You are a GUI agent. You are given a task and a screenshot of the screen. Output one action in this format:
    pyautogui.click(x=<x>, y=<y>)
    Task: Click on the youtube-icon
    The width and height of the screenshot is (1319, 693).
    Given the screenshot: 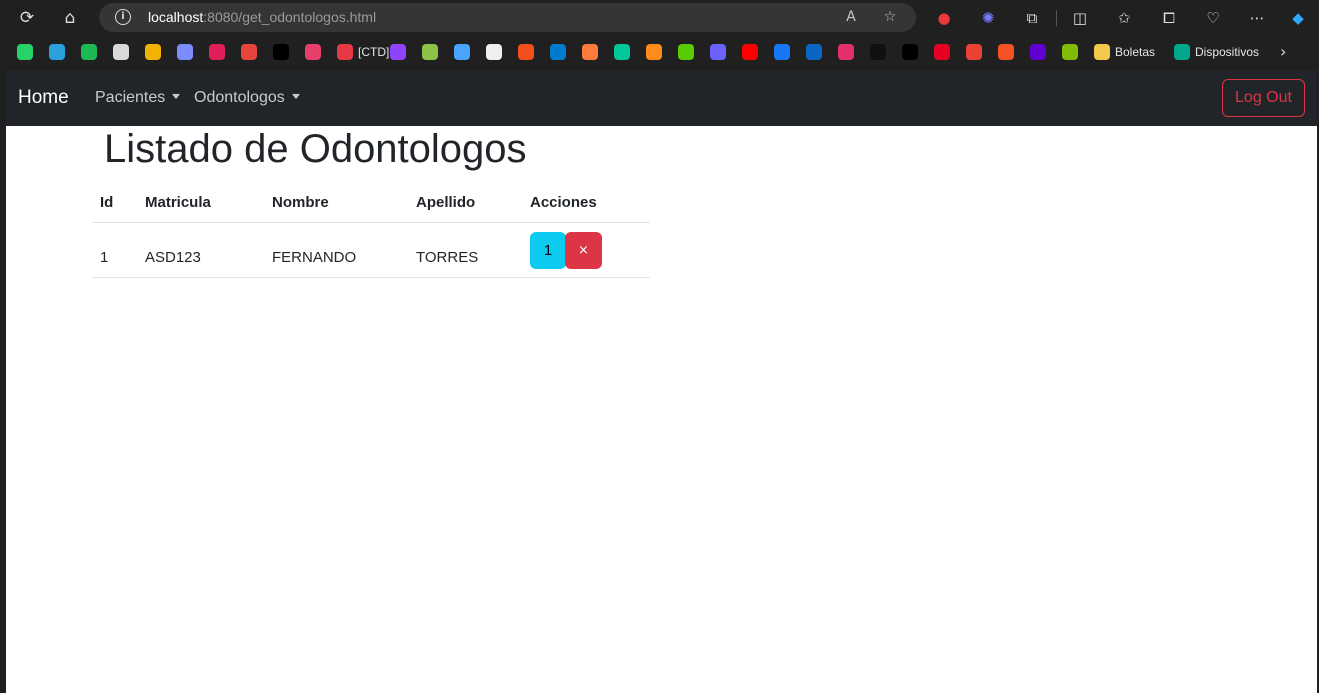 What is the action you would take?
    pyautogui.click(x=750, y=52)
    